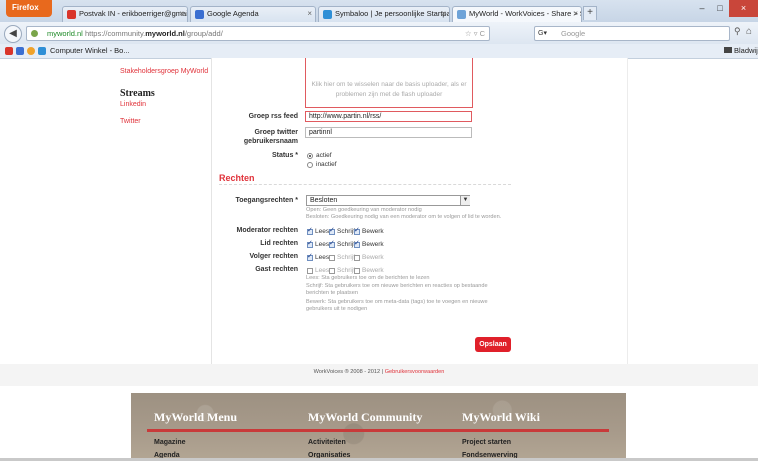  Describe the element at coordinates (632, 33) in the screenshot. I see `search-input: G▾ Google` at that location.